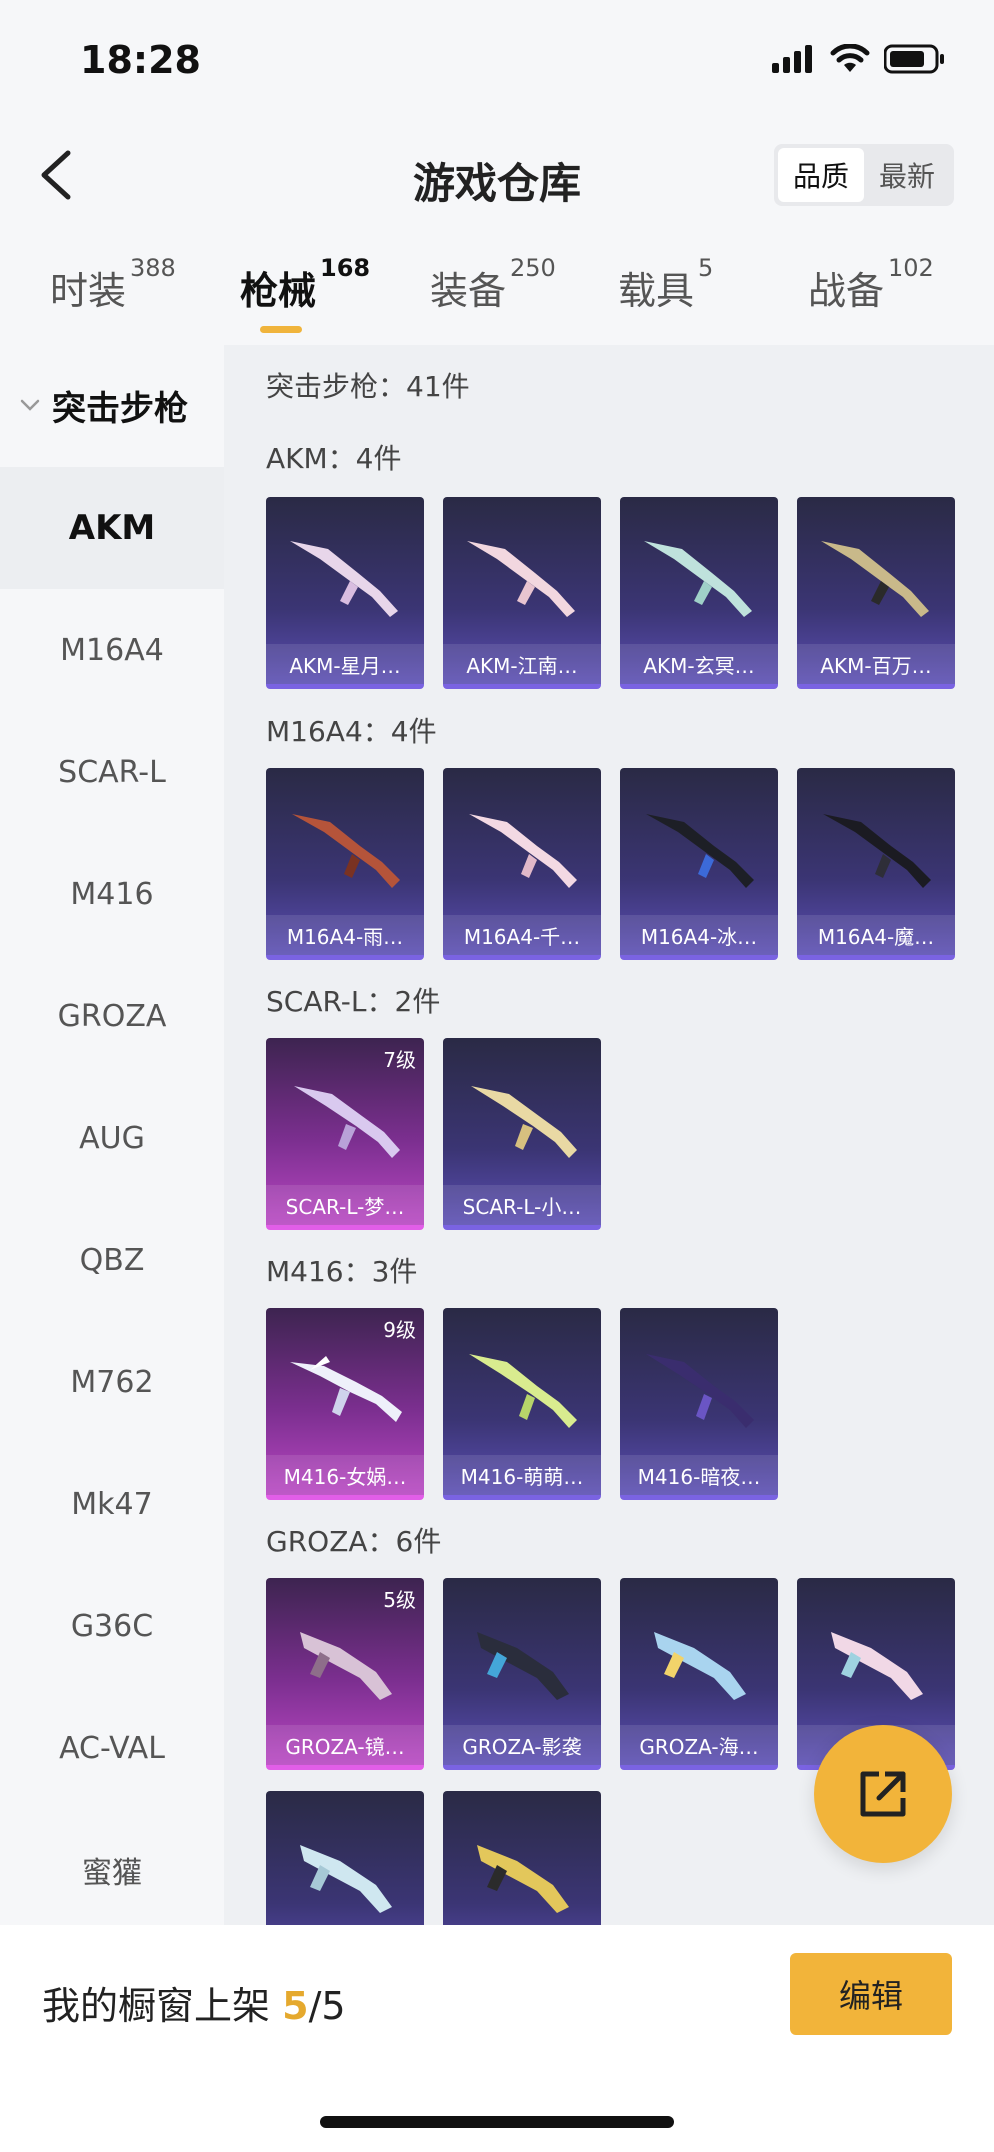 Image resolution: width=994 pixels, height=2152 pixels. I want to click on sort-option-newest: 最新, so click(907, 175).